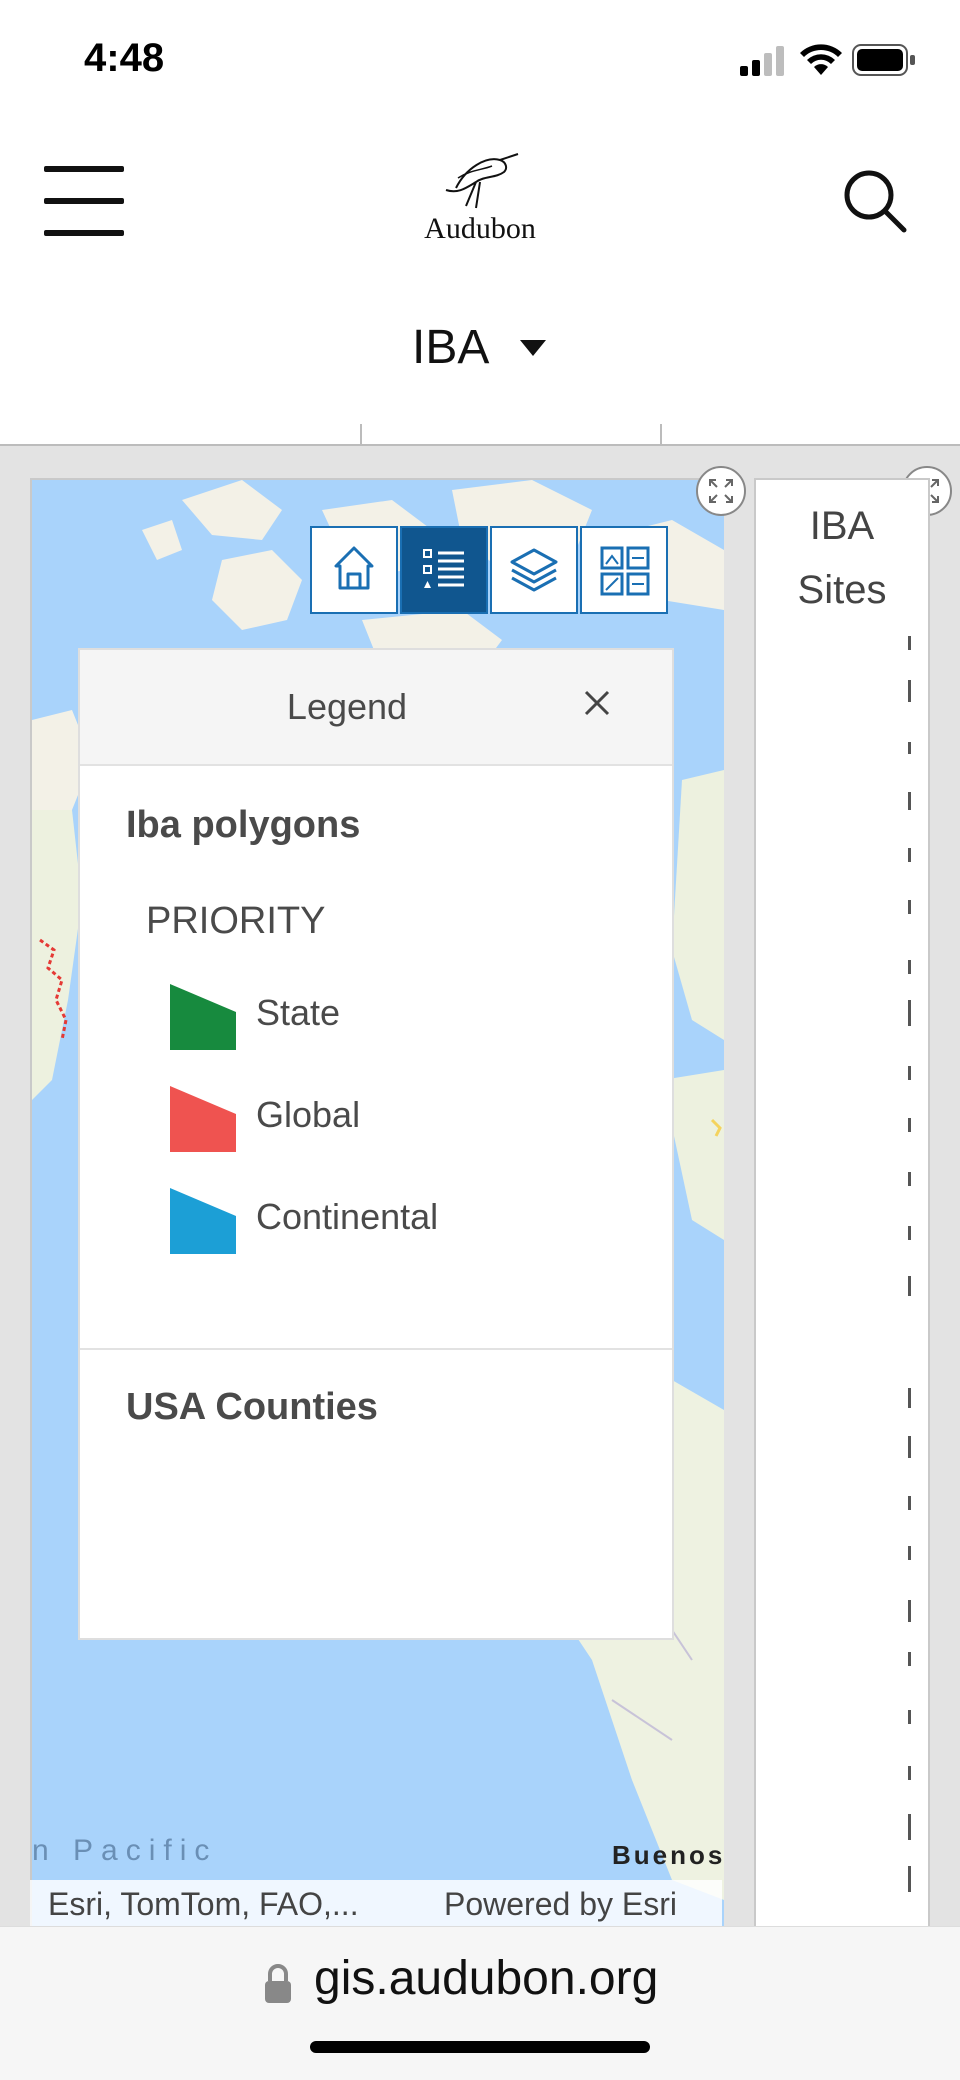  I want to click on home-button, so click(354, 570).